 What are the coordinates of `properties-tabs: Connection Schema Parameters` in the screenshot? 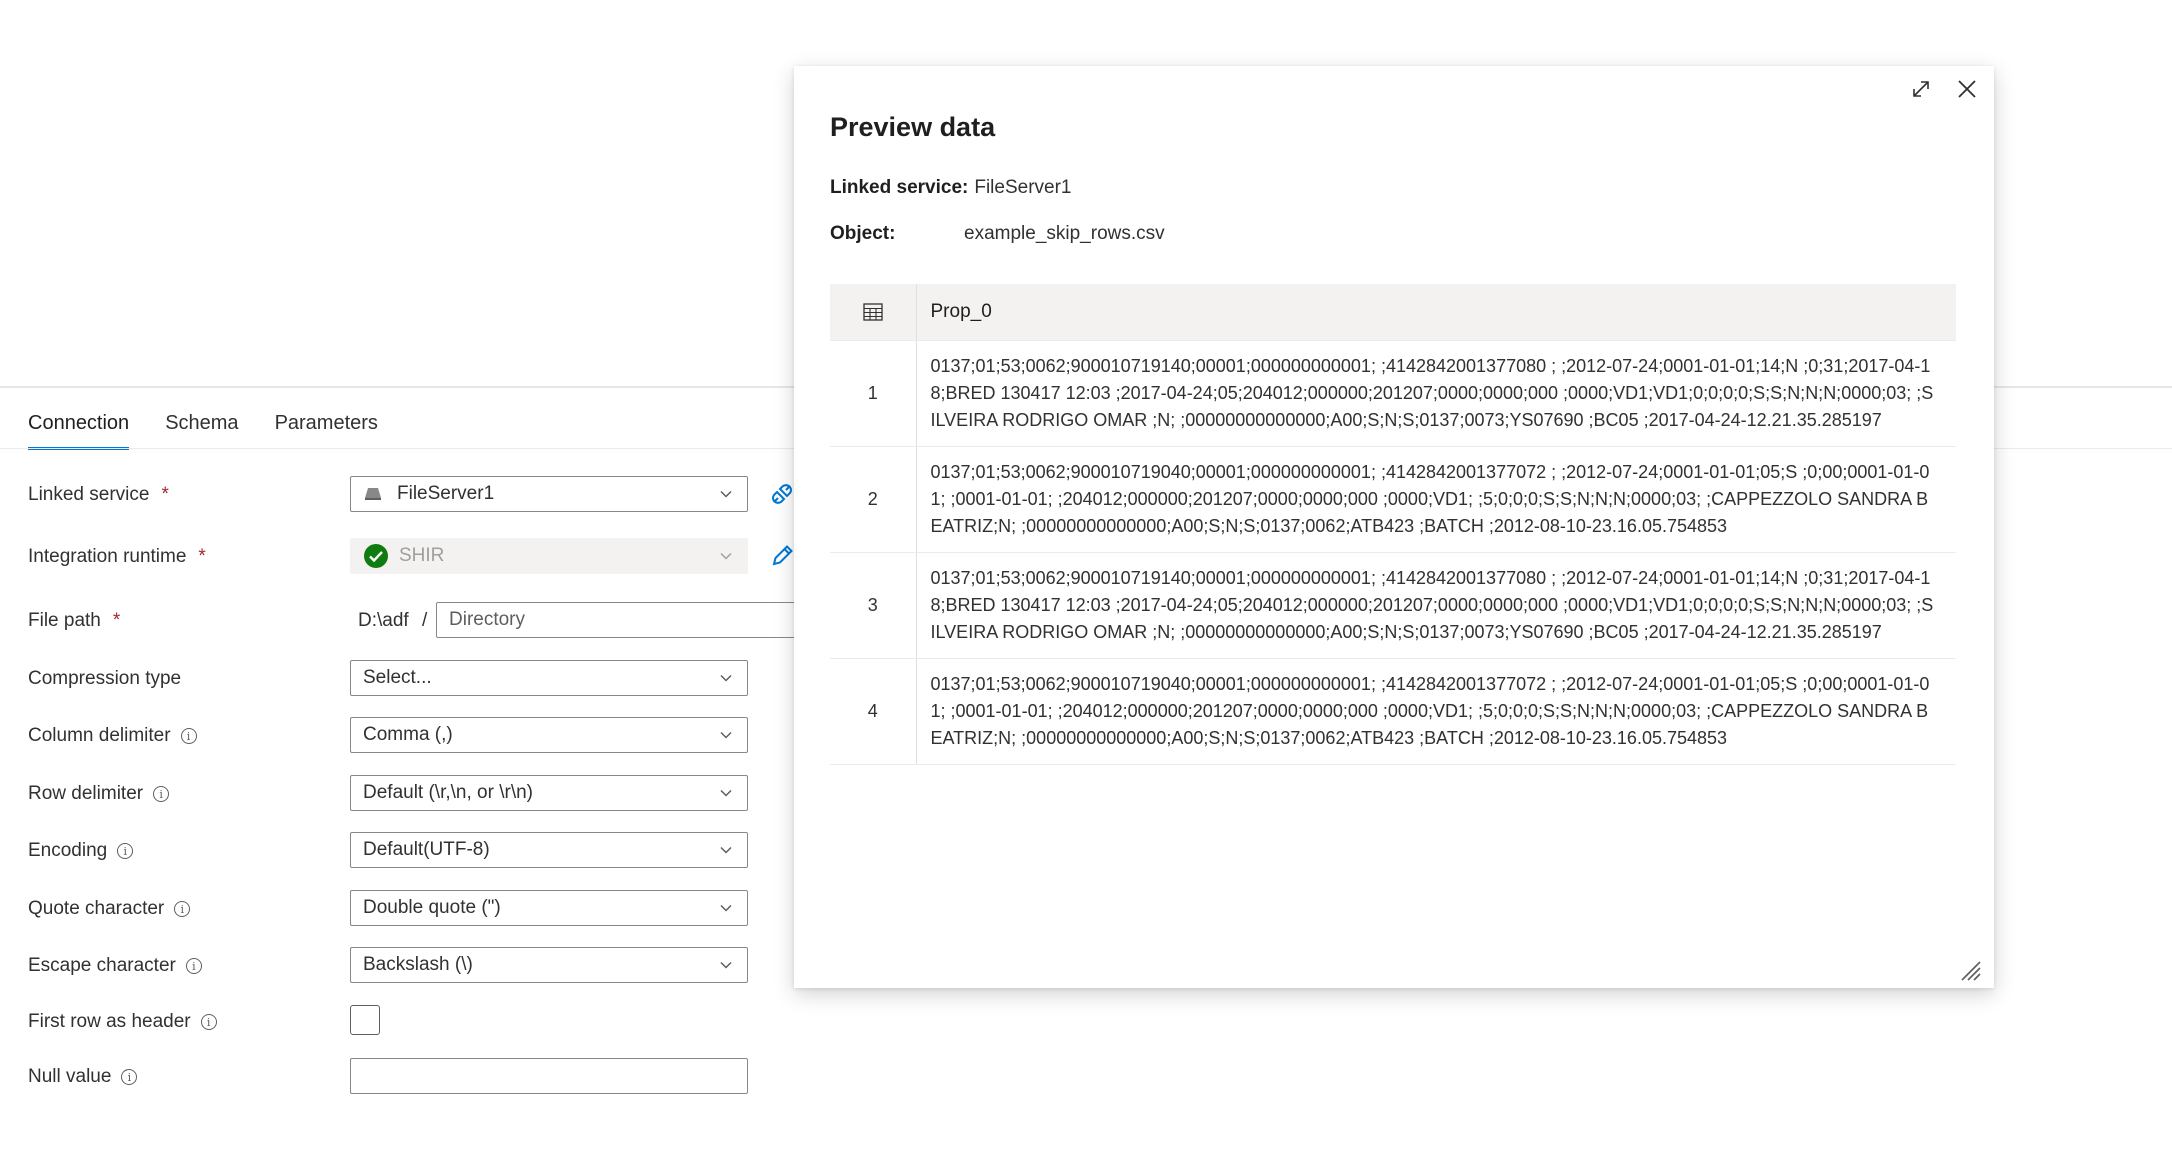 It's located at (203, 425).